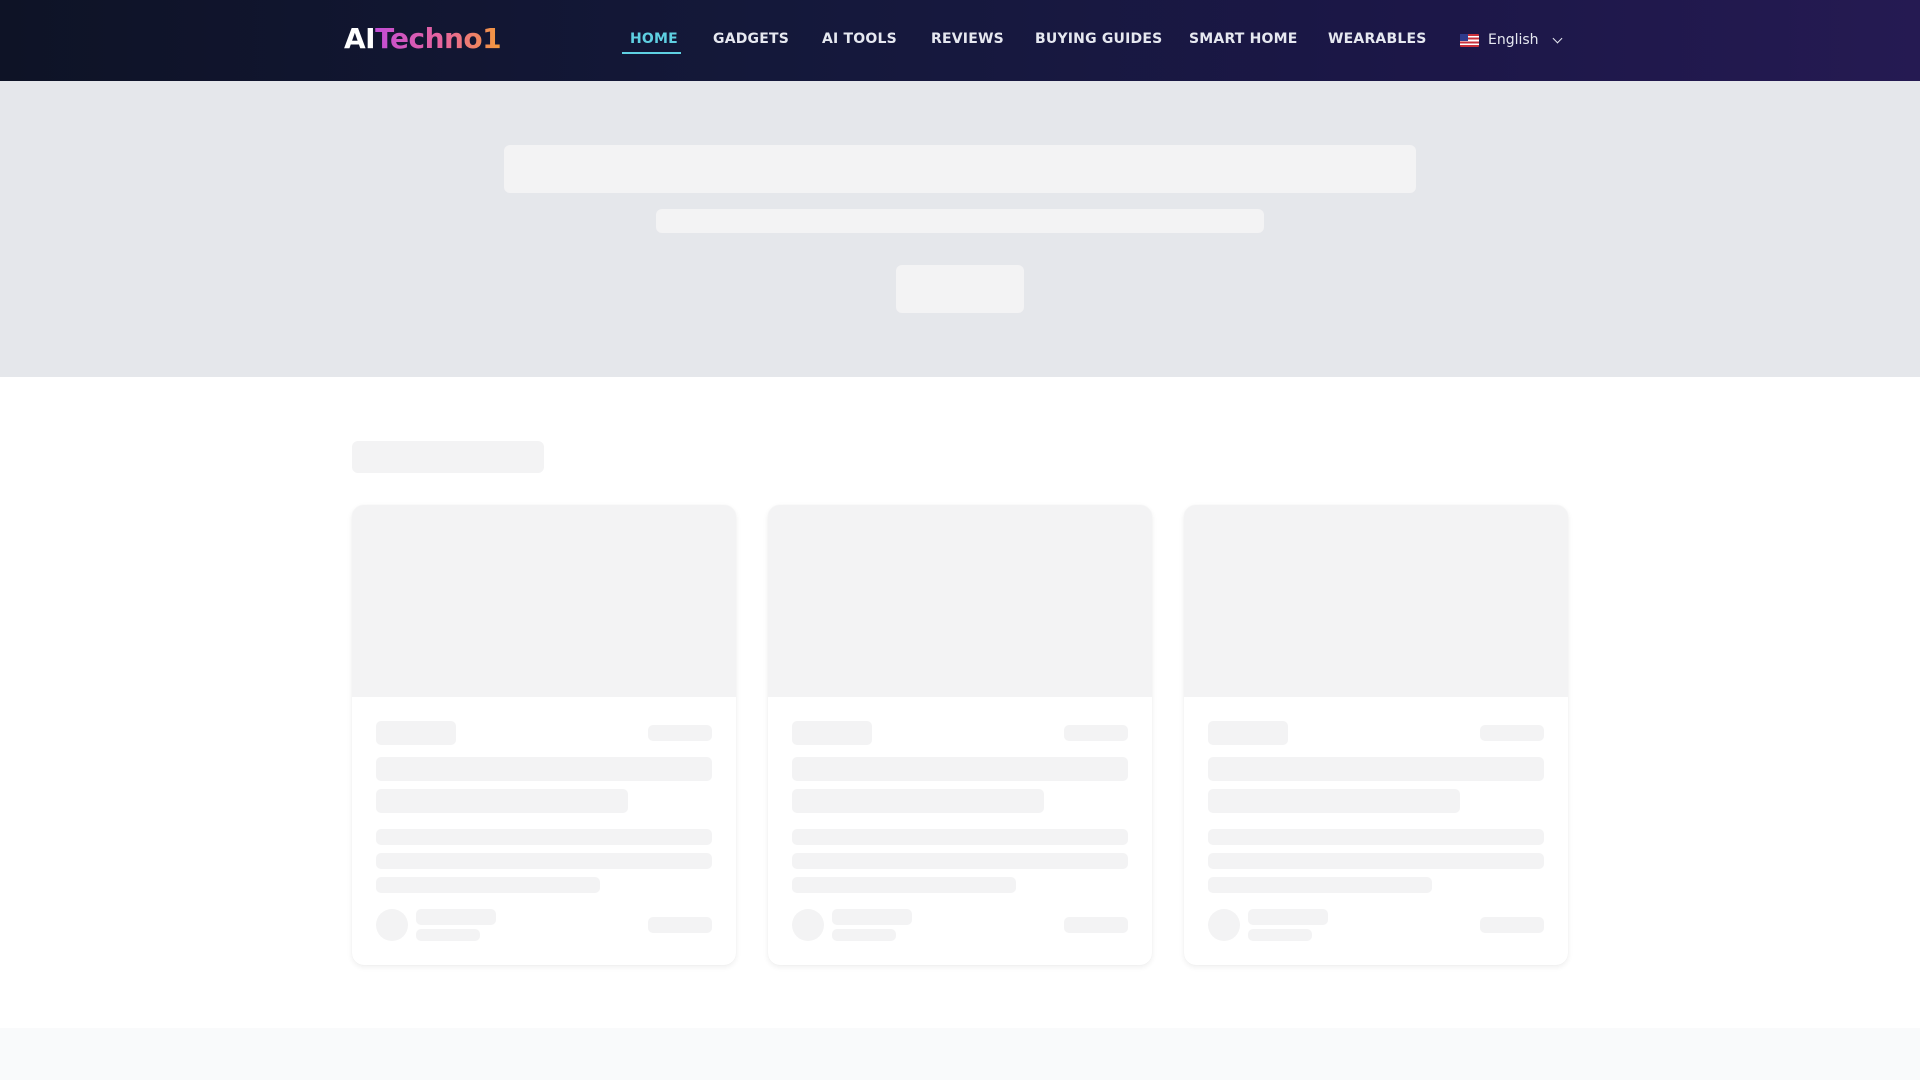  What do you see at coordinates (1469, 40) in the screenshot?
I see `us-flag-icon` at bounding box center [1469, 40].